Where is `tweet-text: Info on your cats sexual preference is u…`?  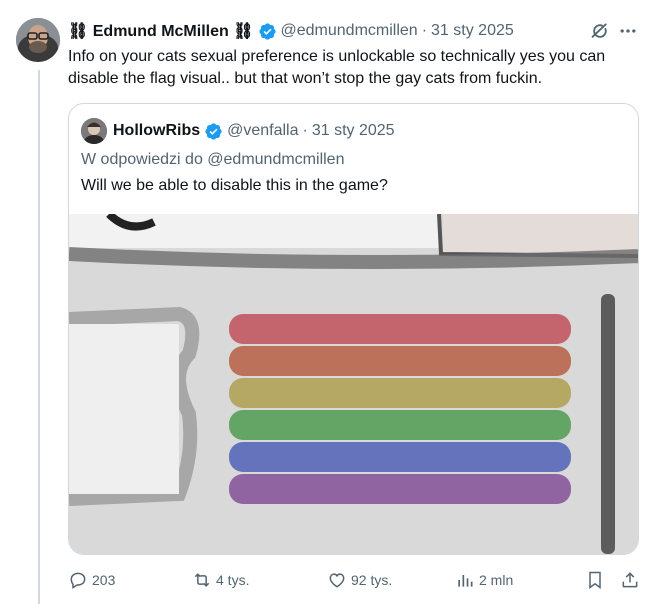 tweet-text: Info on your cats sexual preference is u… is located at coordinates (337, 67).